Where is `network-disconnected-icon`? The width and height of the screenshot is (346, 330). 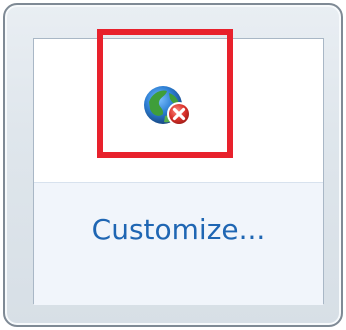
network-disconnected-icon is located at coordinates (168, 107).